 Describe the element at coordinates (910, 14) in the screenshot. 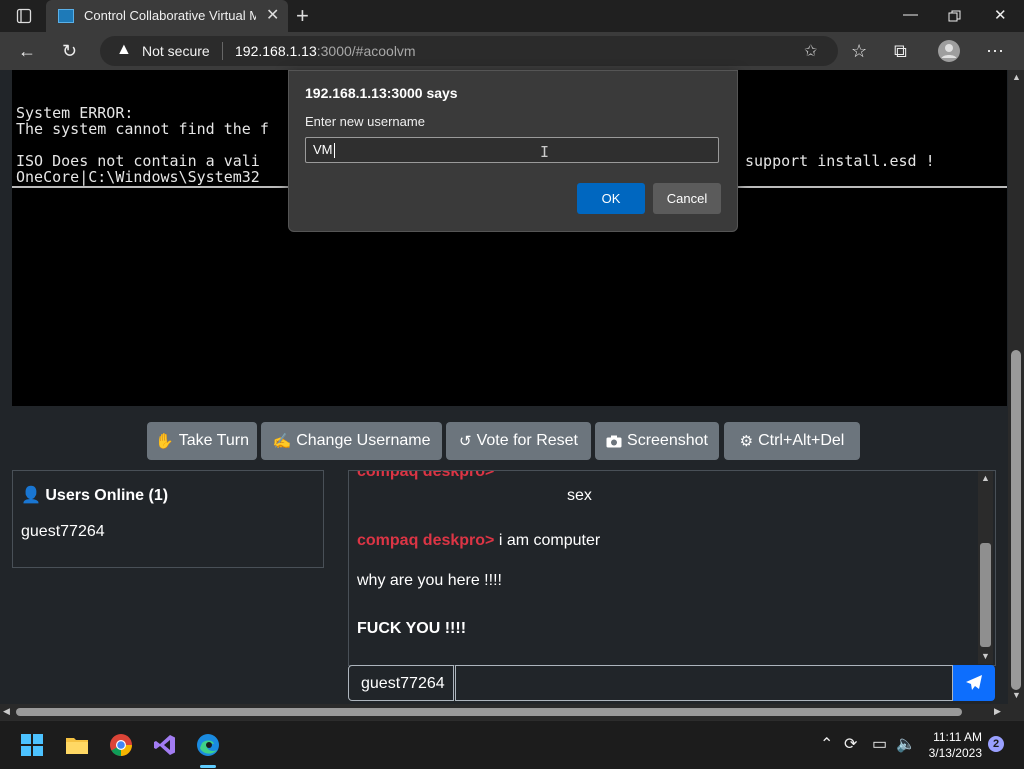

I see `minimize-icon: —` at that location.